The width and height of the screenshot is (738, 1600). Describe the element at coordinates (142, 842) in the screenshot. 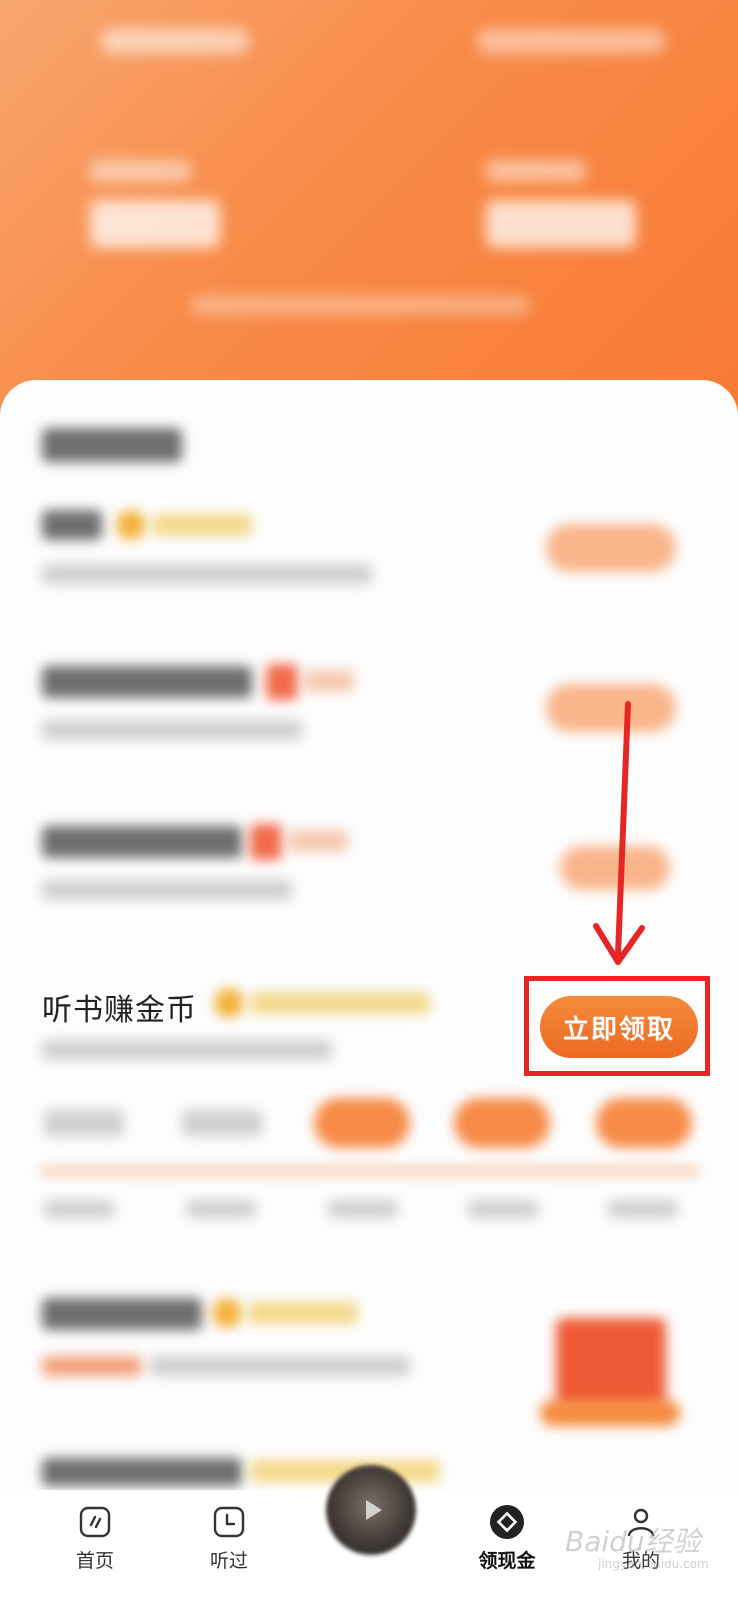

I see `task-3-title-blurred` at that location.